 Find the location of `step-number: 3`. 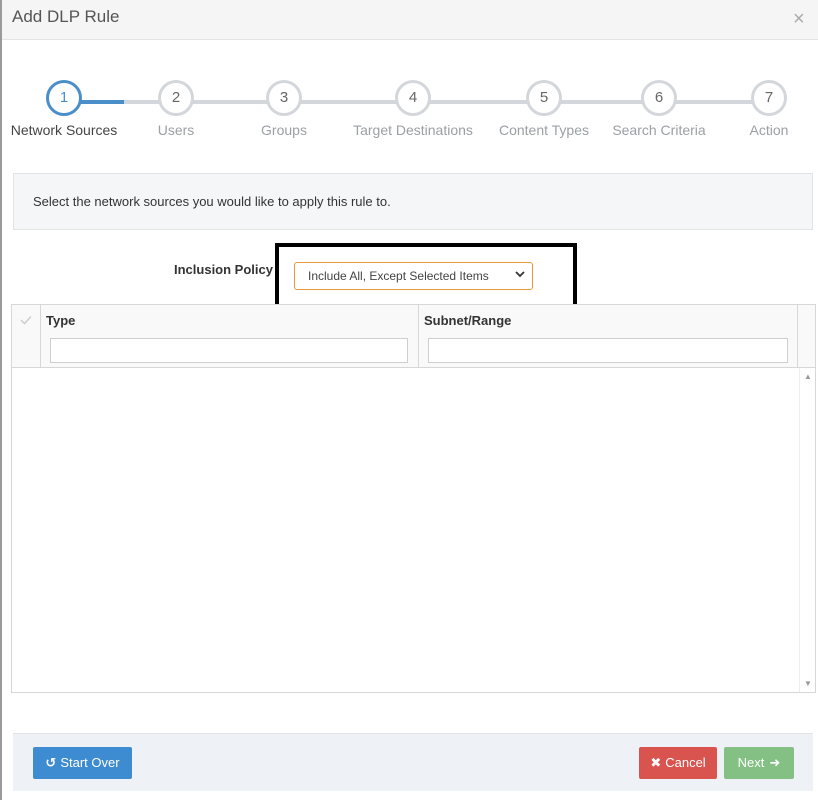

step-number: 3 is located at coordinates (284, 98).